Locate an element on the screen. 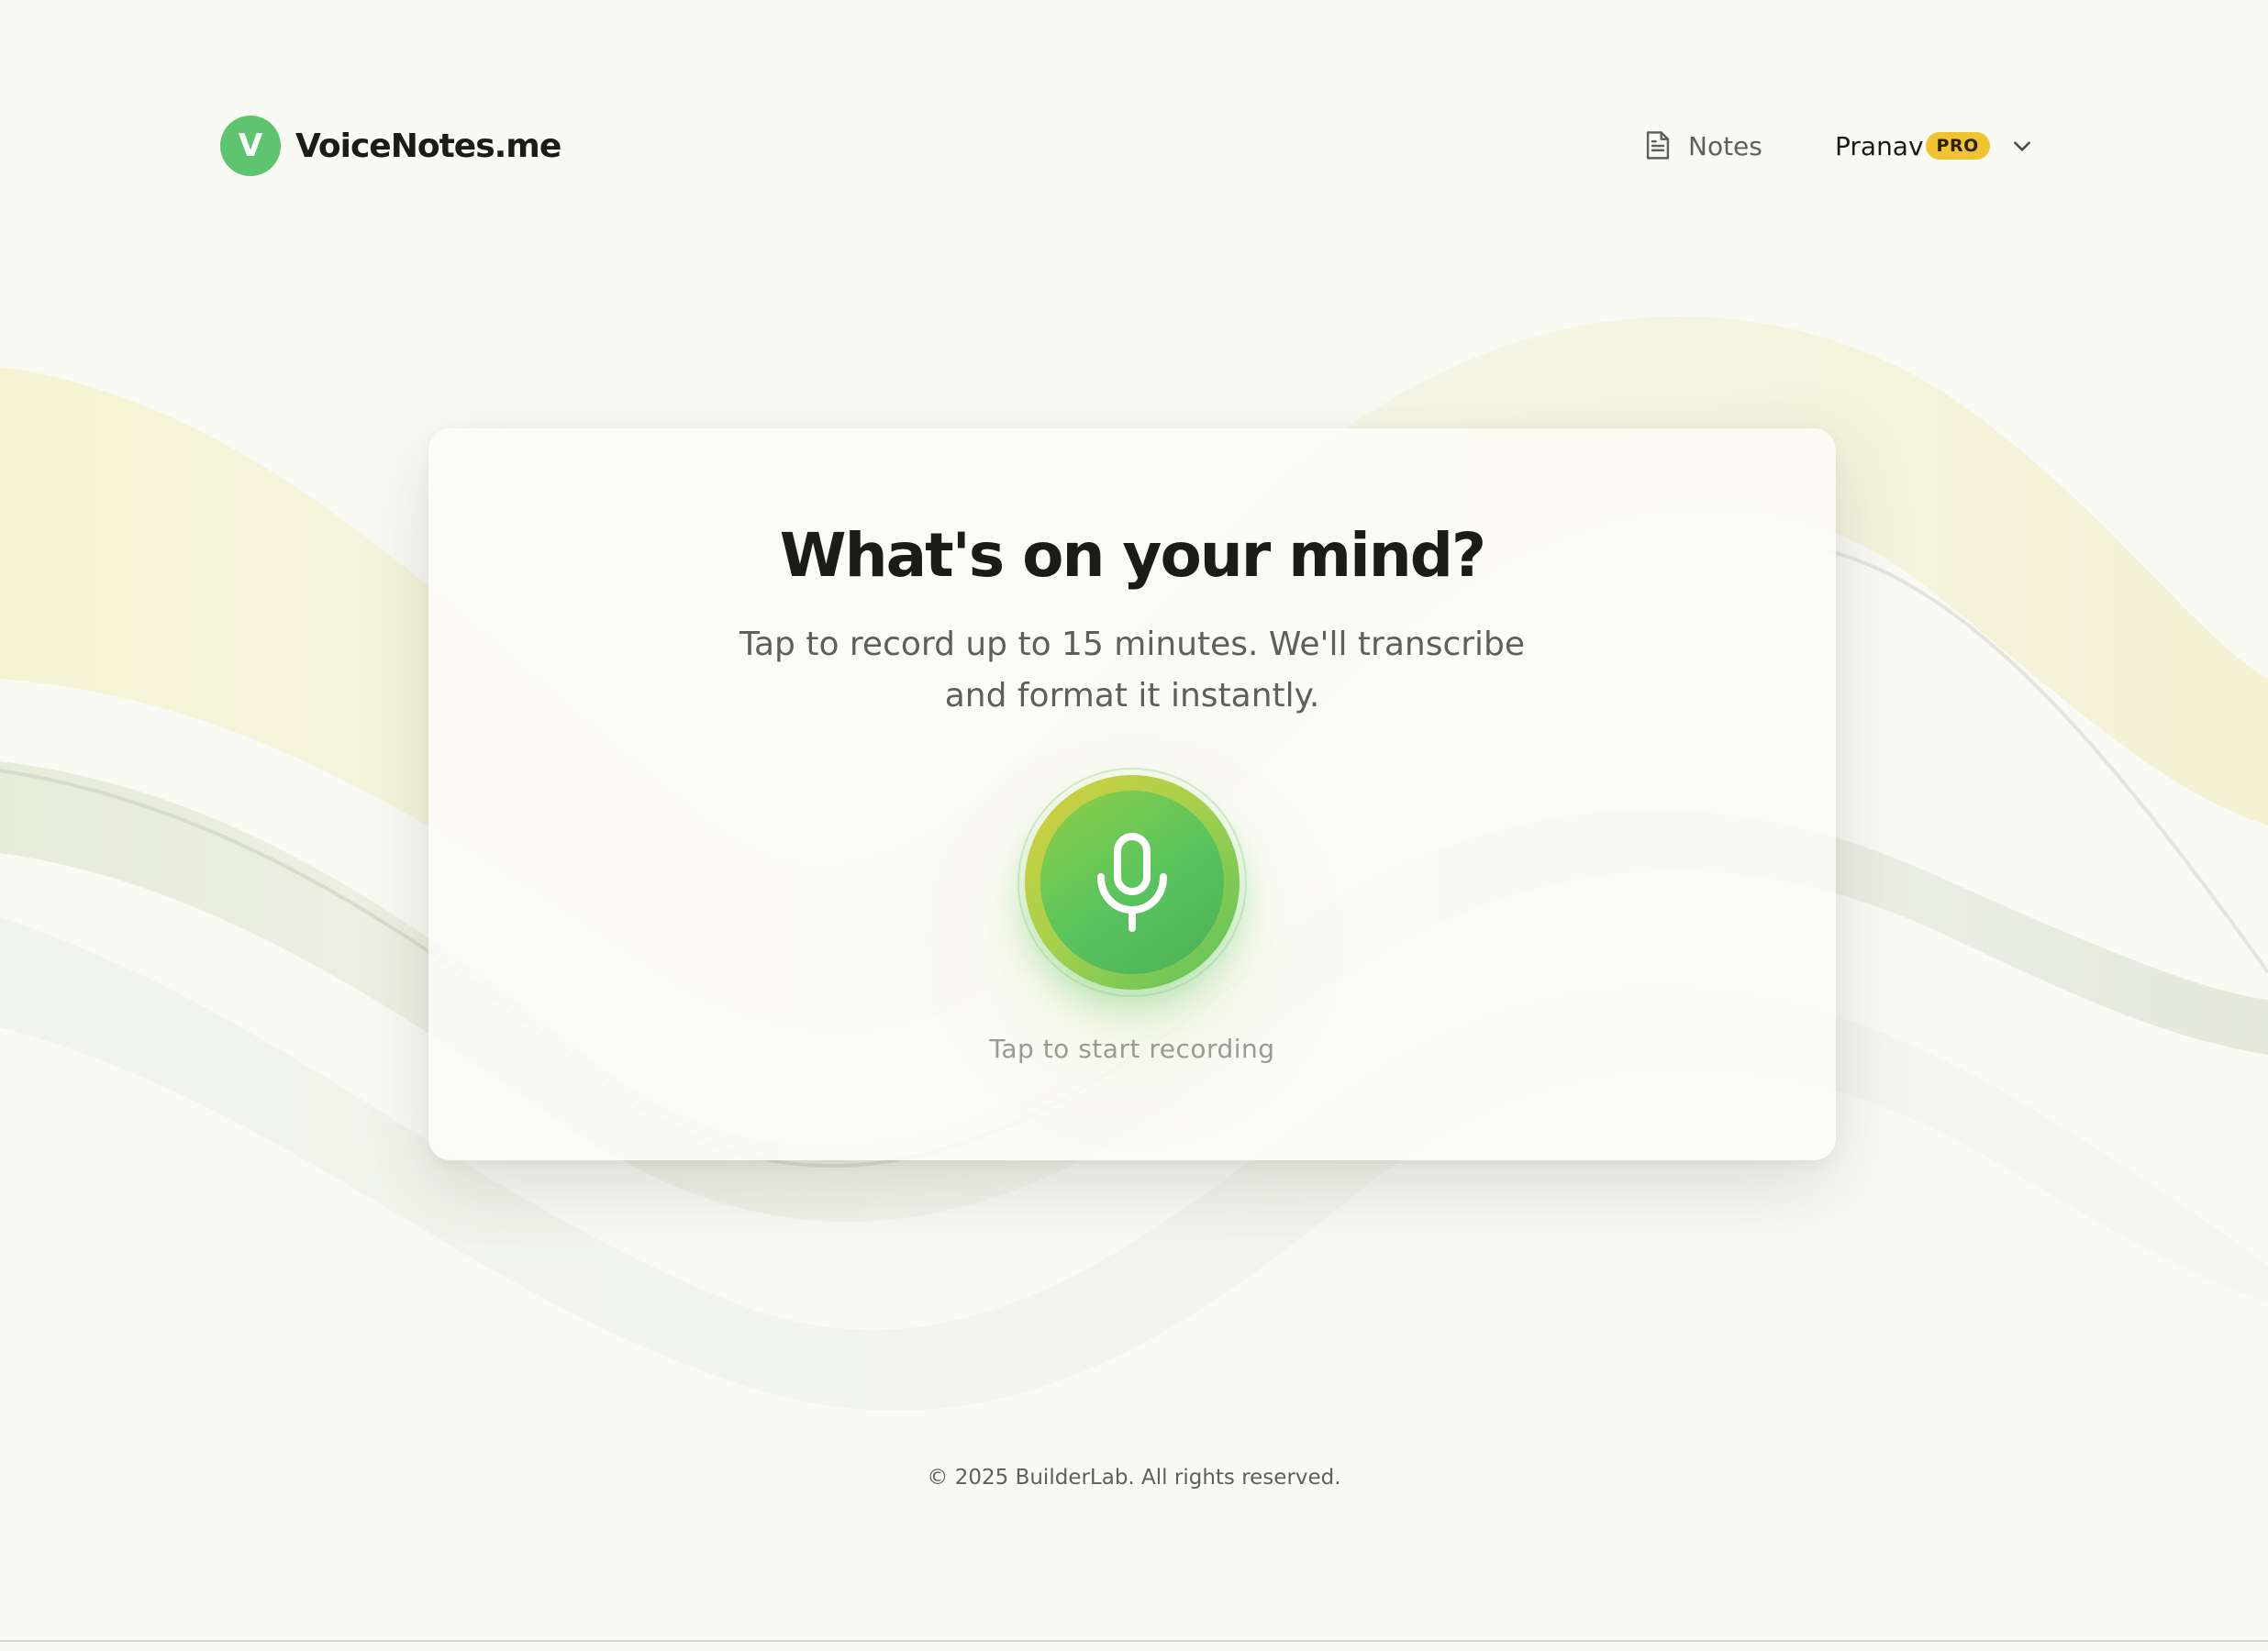 Image resolution: width=2268 pixels, height=1651 pixels. bottom-divider is located at coordinates (1134, 1641).